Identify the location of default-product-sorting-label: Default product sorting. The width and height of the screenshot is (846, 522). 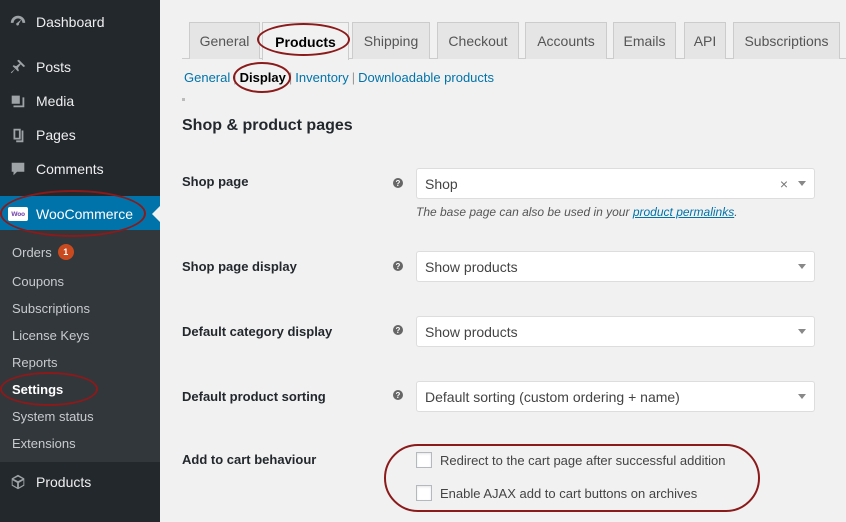
(254, 396).